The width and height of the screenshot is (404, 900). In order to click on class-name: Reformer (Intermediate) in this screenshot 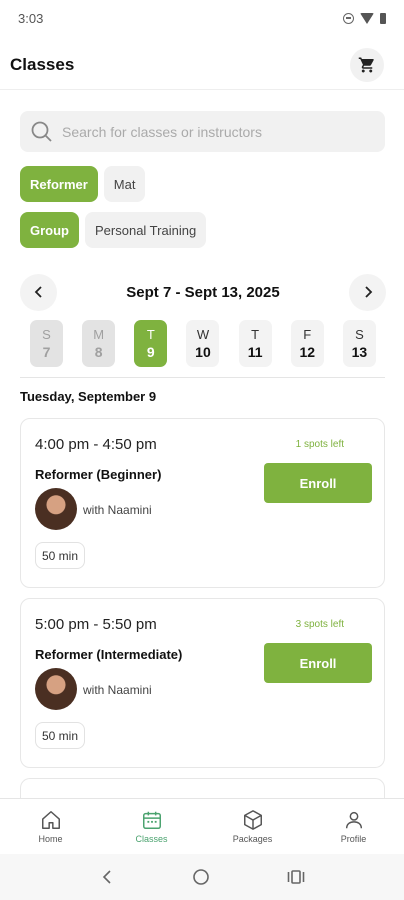, I will do `click(109, 654)`.